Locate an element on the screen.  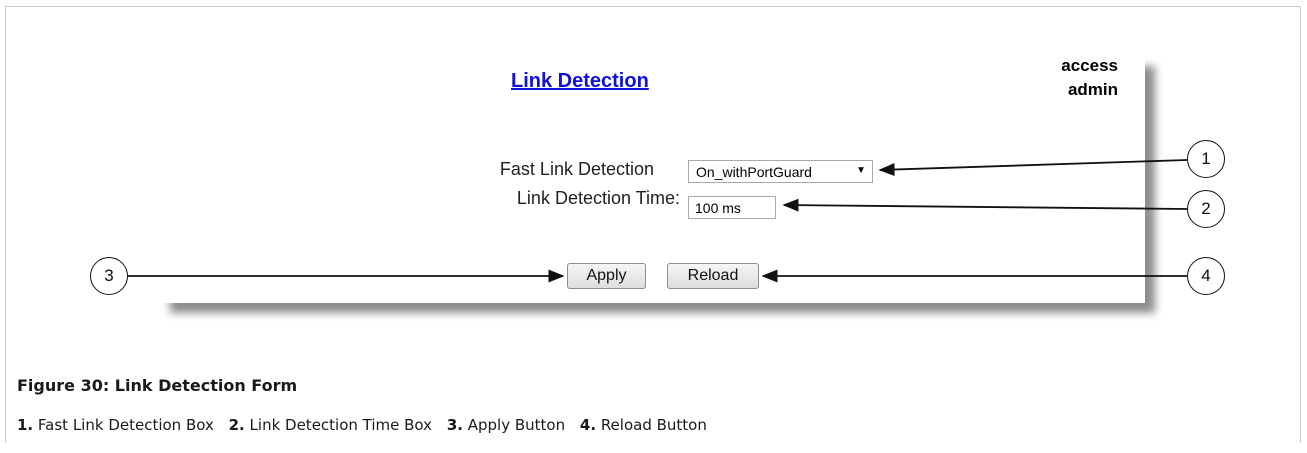
callout-1-arrow is located at coordinates (1033, 168).